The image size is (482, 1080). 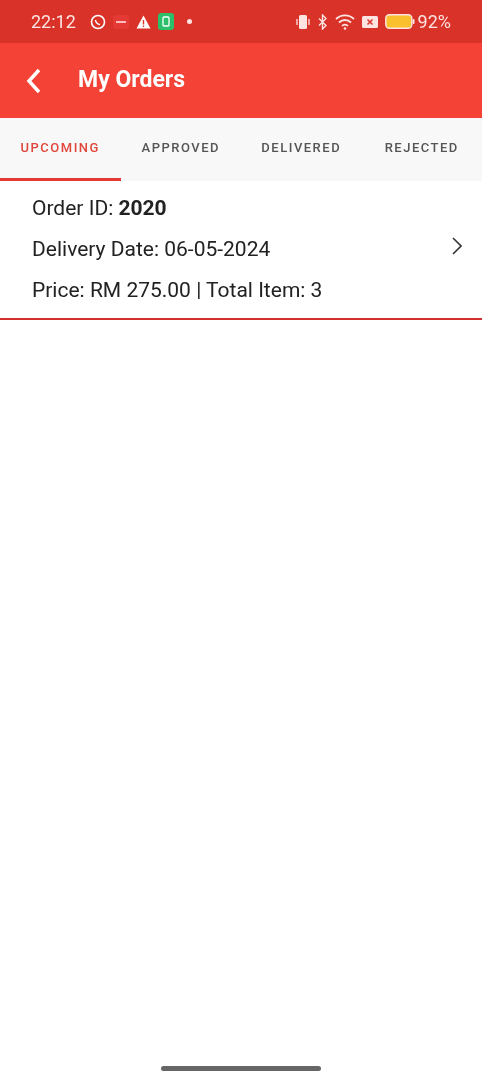 I want to click on bluetooth-icon, so click(x=322, y=21).